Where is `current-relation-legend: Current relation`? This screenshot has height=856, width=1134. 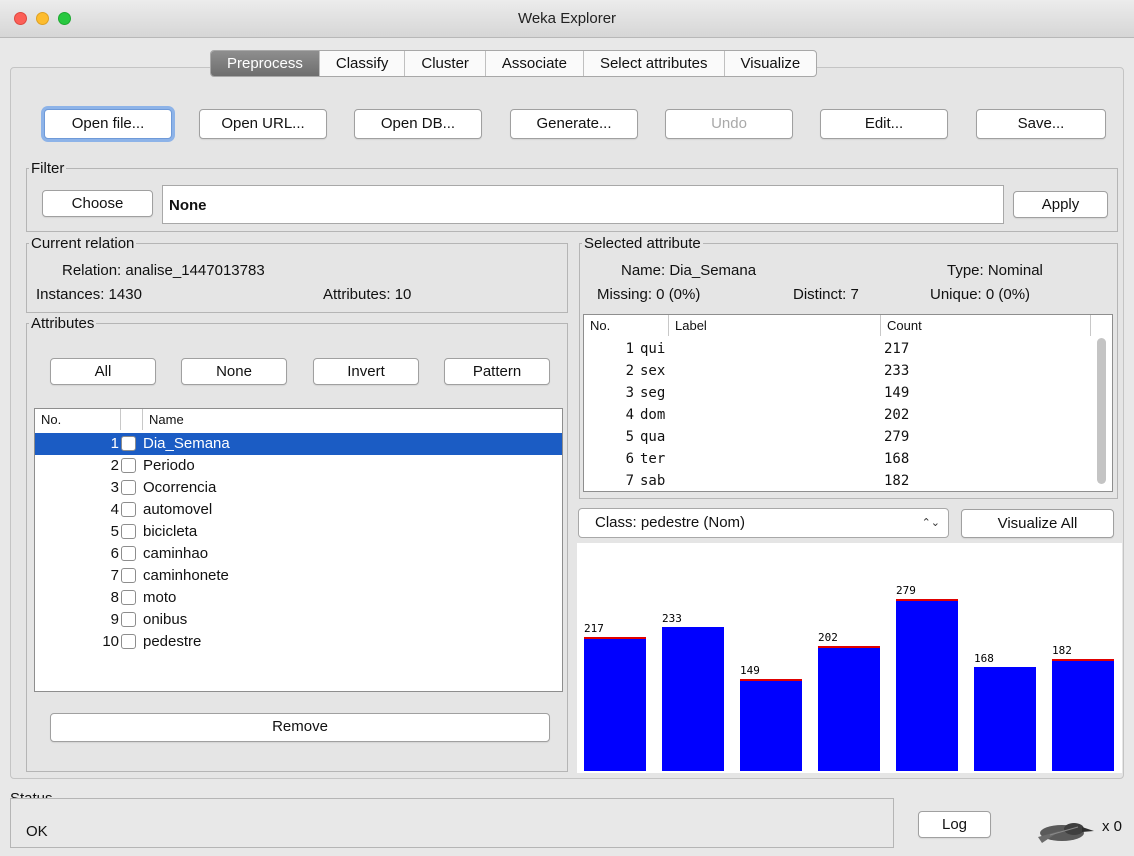 current-relation-legend: Current relation is located at coordinates (83, 243).